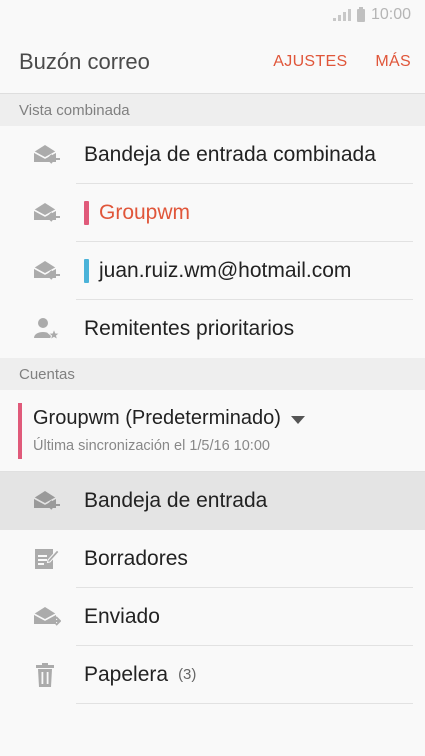 The height and width of the screenshot is (756, 425). What do you see at coordinates (126, 674) in the screenshot?
I see `folder-trash-label: Papelera` at bounding box center [126, 674].